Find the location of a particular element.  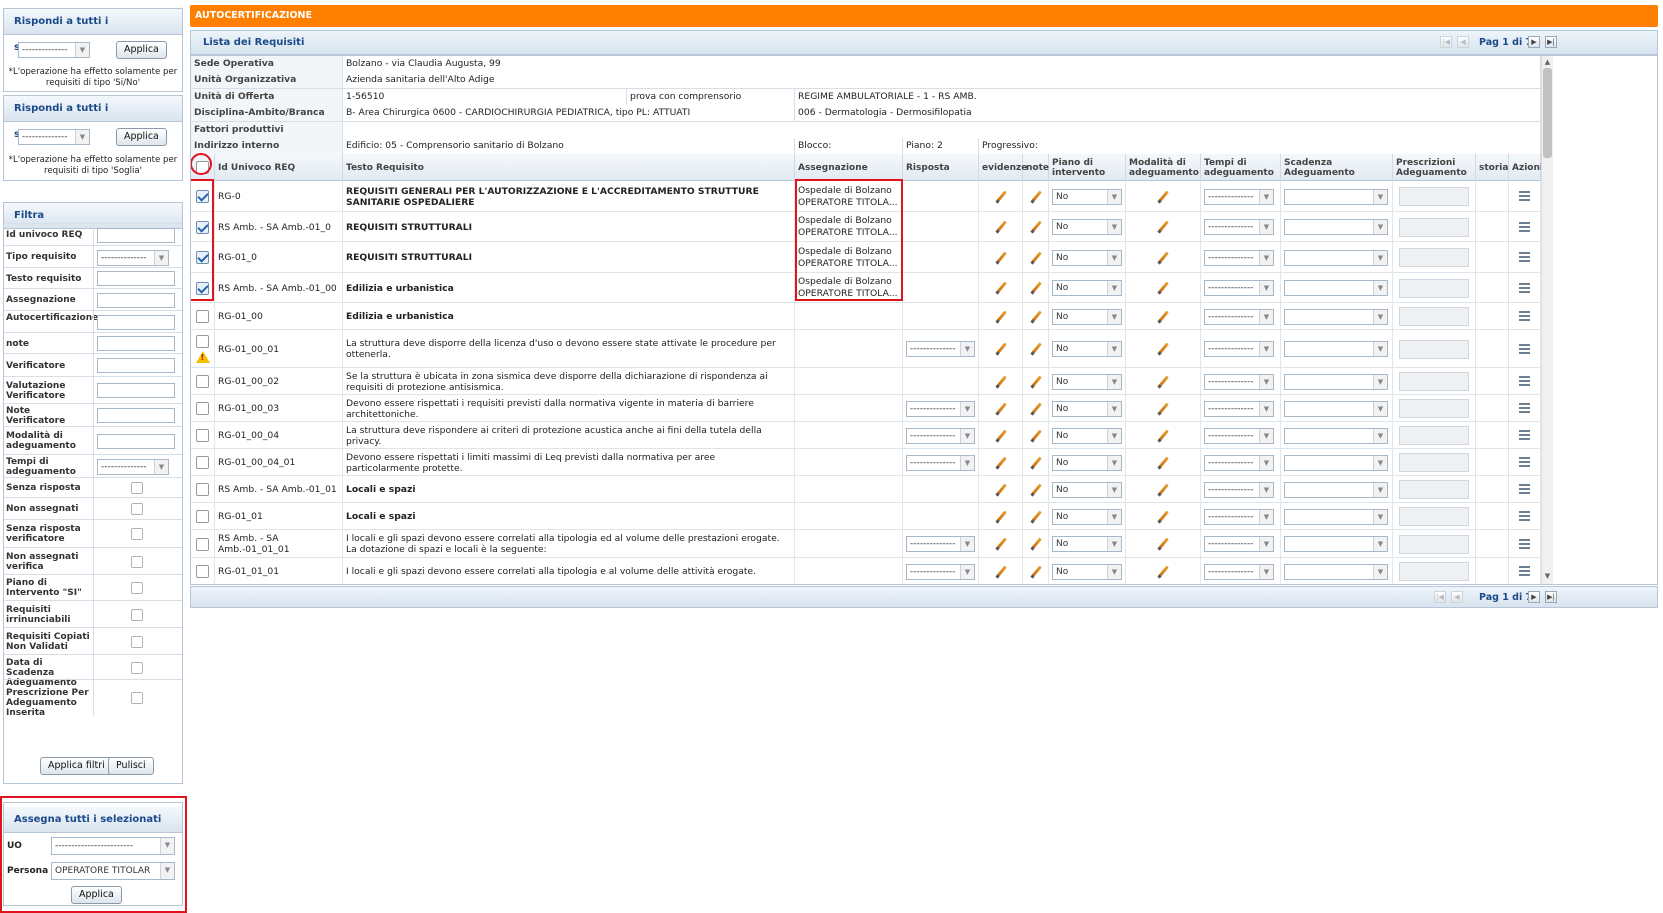

scrollbar-thumb is located at coordinates (1547, 113).